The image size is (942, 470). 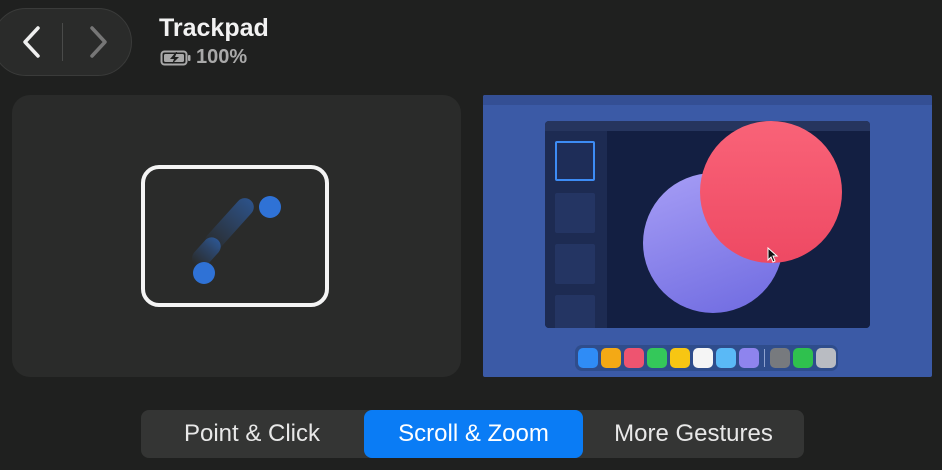 I want to click on preview-canvas, so click(x=738, y=224).